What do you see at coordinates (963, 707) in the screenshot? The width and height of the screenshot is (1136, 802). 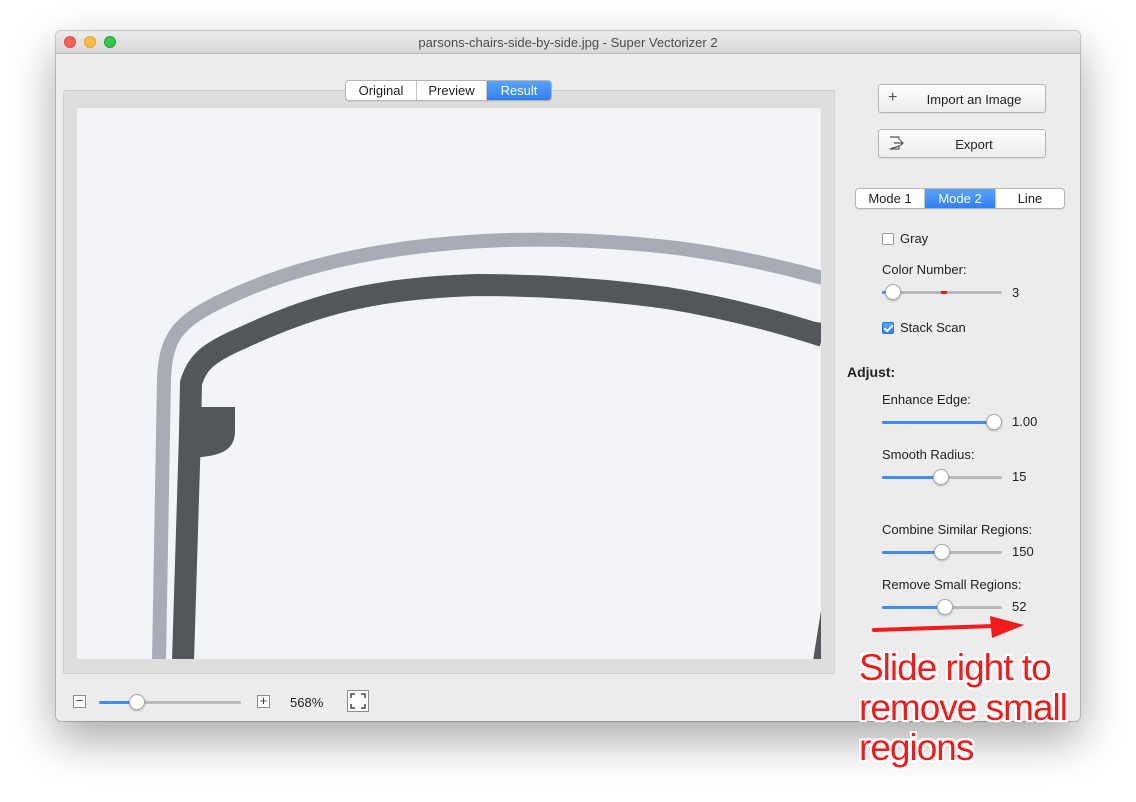 I see `annotation-text: Slide right to remove small regions` at bounding box center [963, 707].